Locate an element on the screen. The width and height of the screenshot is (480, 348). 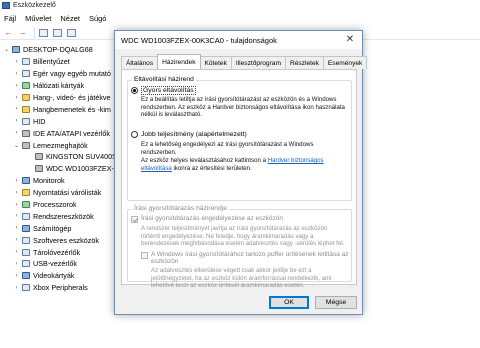
tree-node-label: IDE ATA/ATAPI vezérlők is located at coordinates (71, 133).